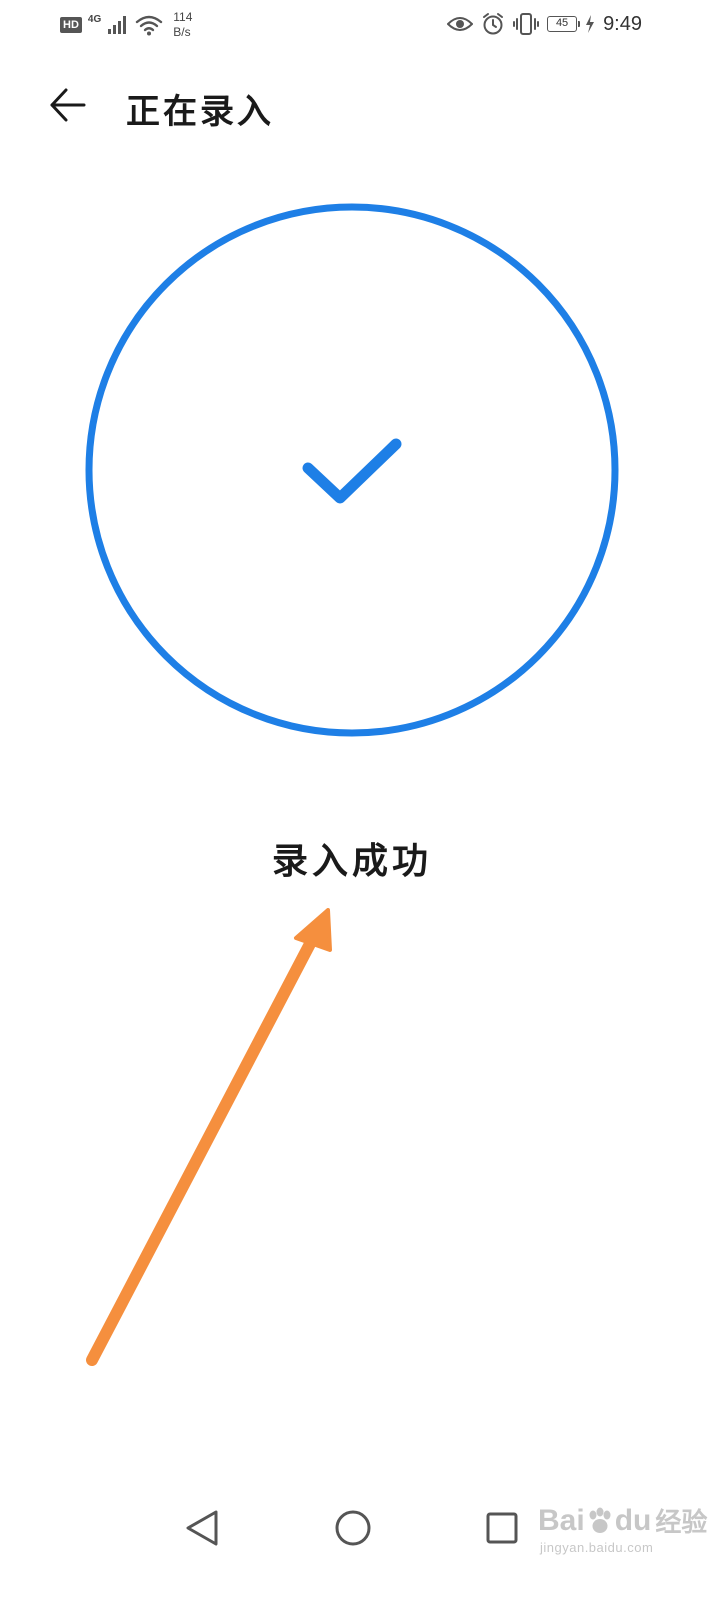 This screenshot has width=720, height=1600. Describe the element at coordinates (493, 24) in the screenshot. I see `alarm-icon` at that location.